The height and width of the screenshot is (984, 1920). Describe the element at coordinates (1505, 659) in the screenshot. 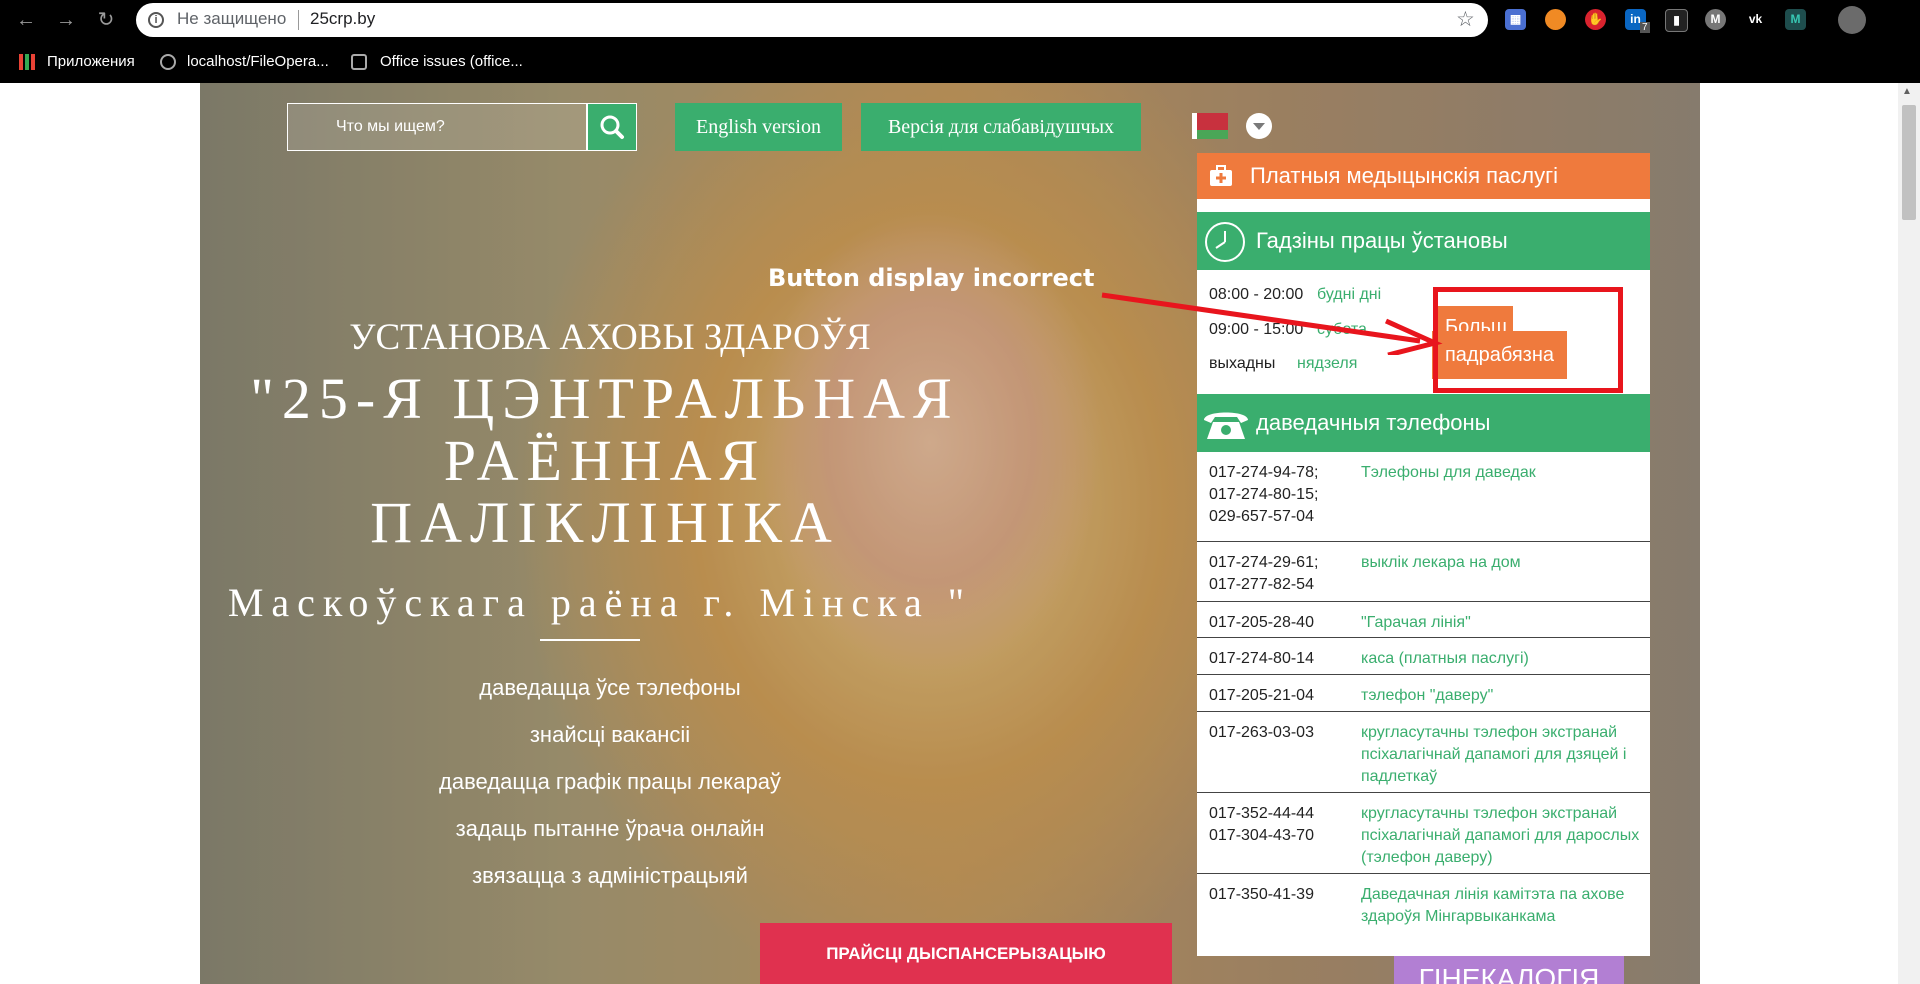

I see `phone-description: каса (платныя паслугі)` at that location.